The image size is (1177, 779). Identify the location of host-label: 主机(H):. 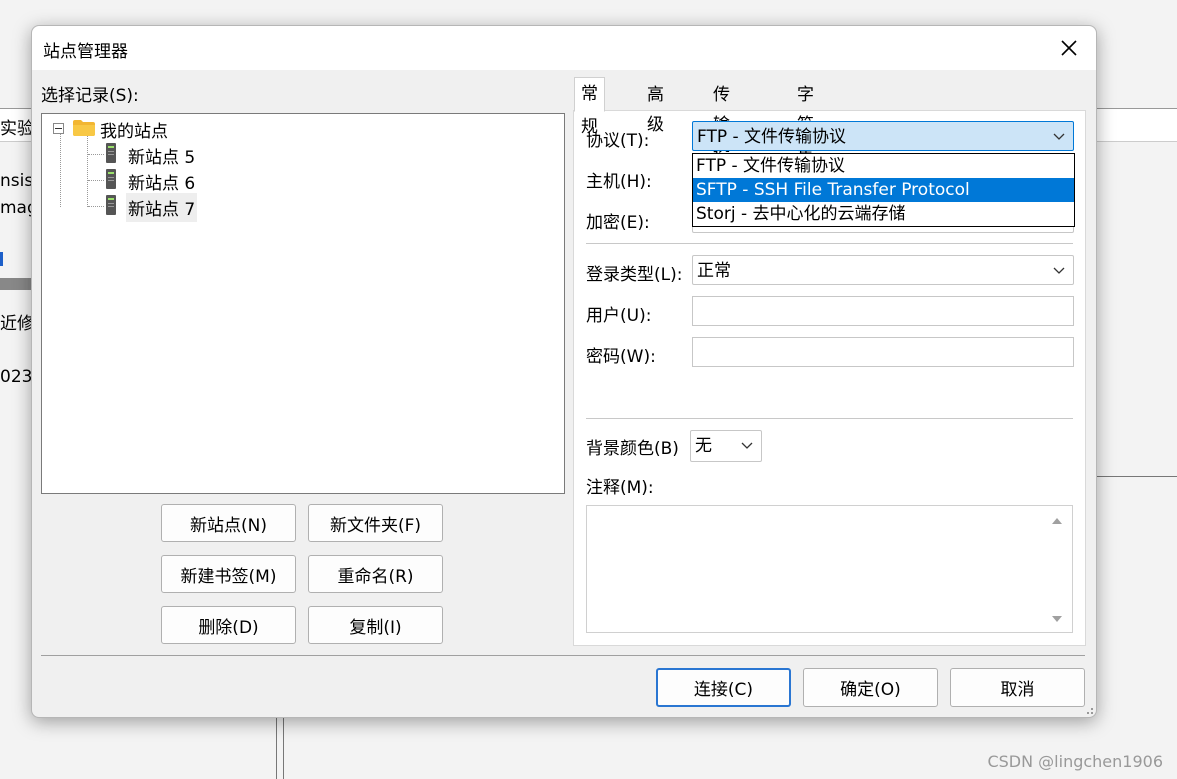
(619, 182).